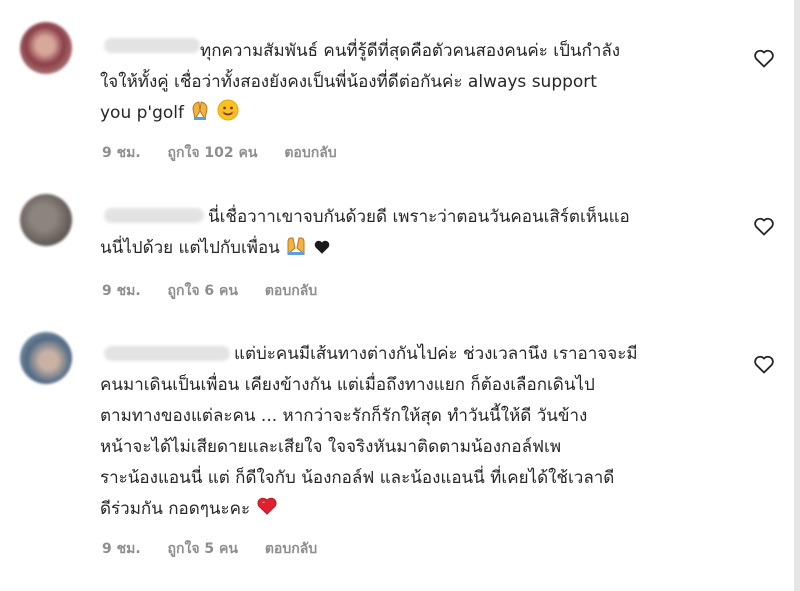  I want to click on like-count-link: ถูกใจ 5 คน, so click(203, 549).